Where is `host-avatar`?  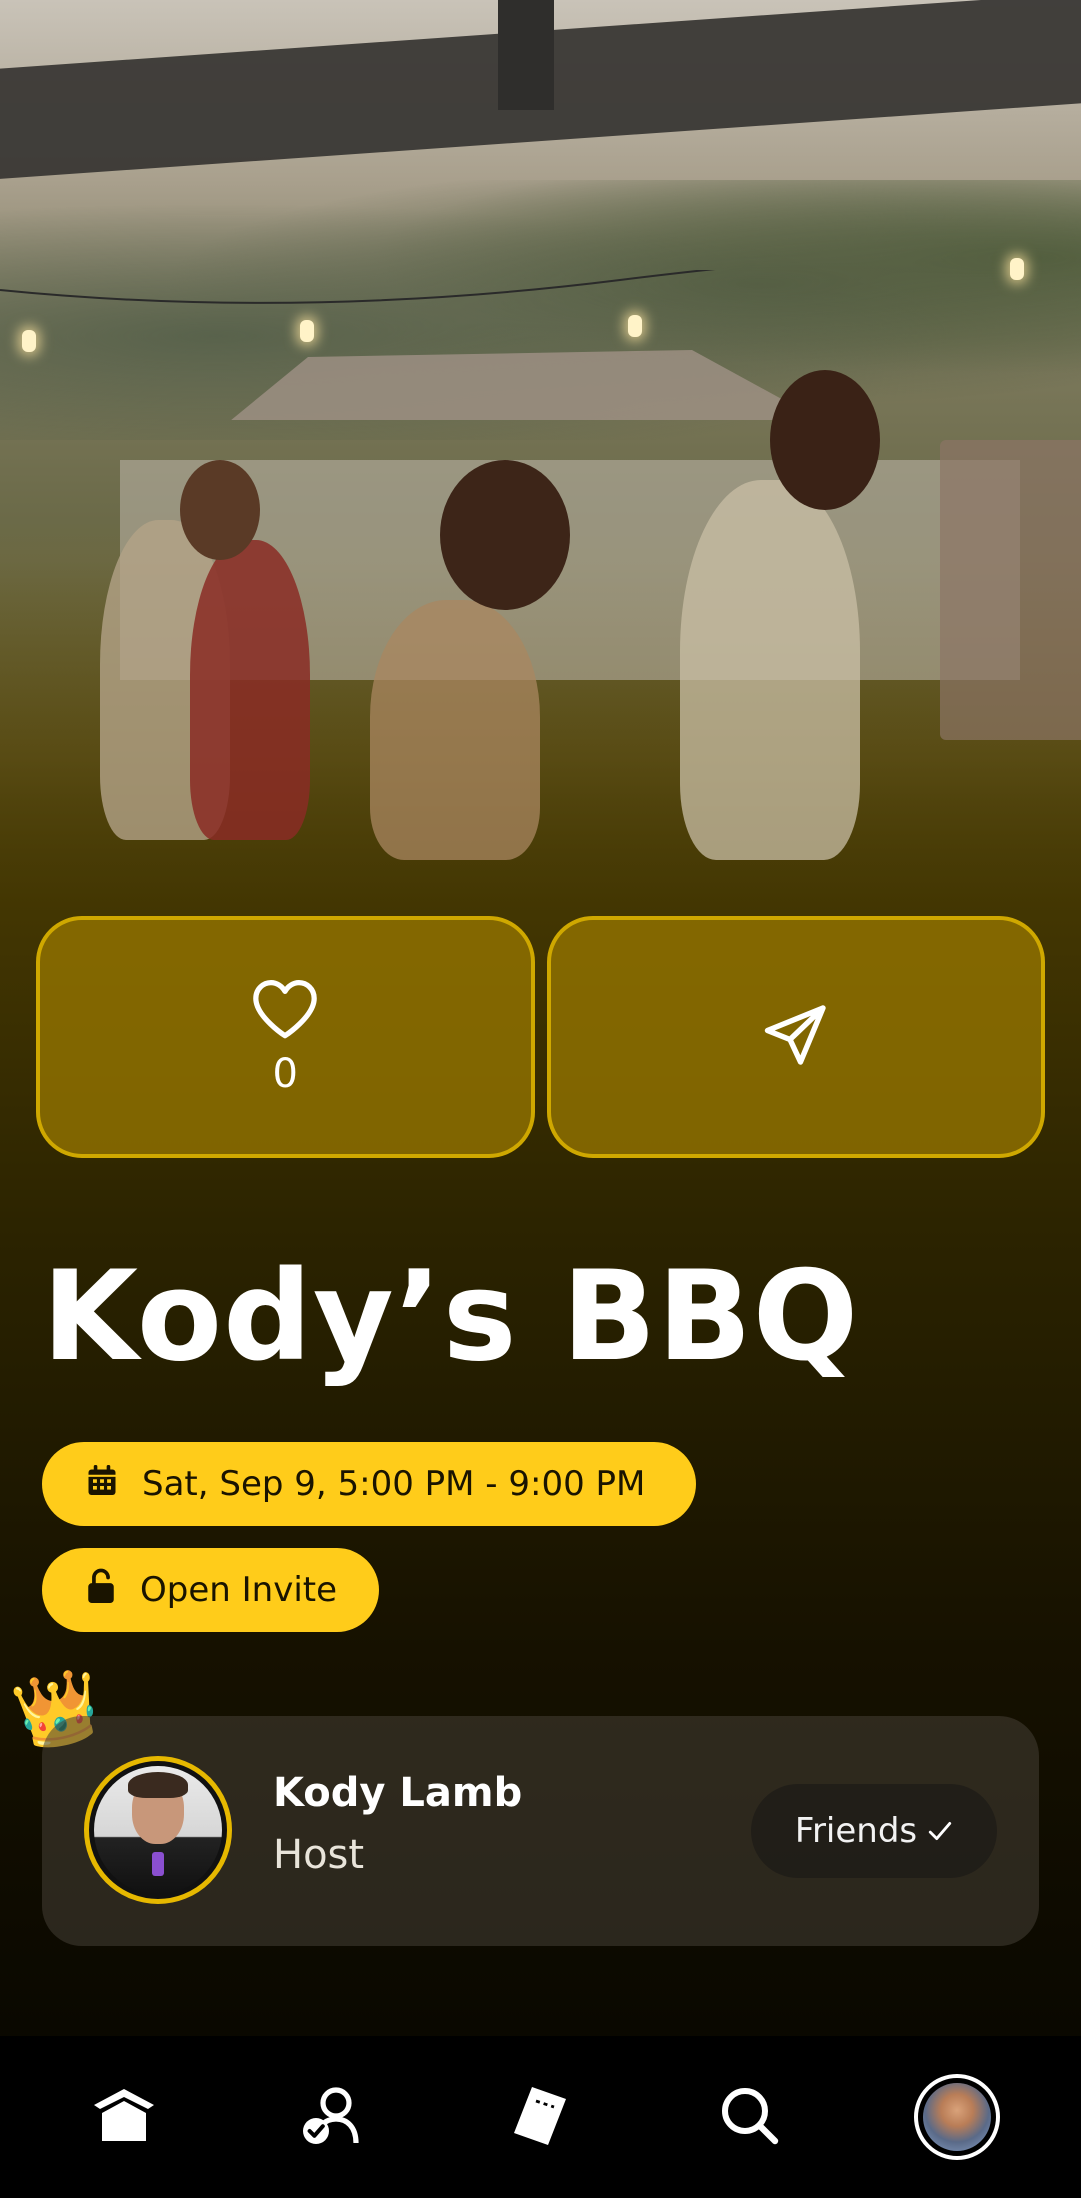 host-avatar is located at coordinates (158, 1830).